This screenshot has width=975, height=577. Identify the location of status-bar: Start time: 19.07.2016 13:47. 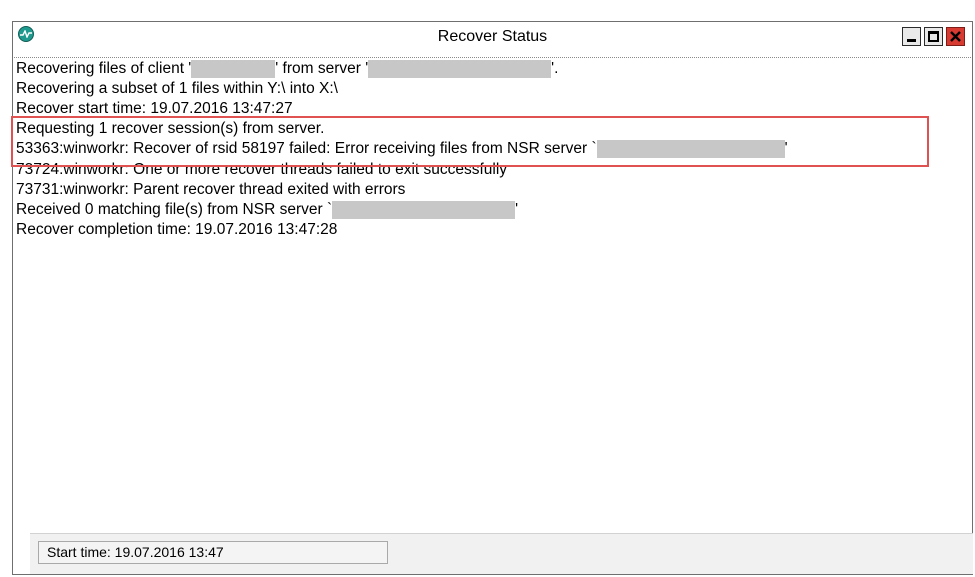
(501, 553).